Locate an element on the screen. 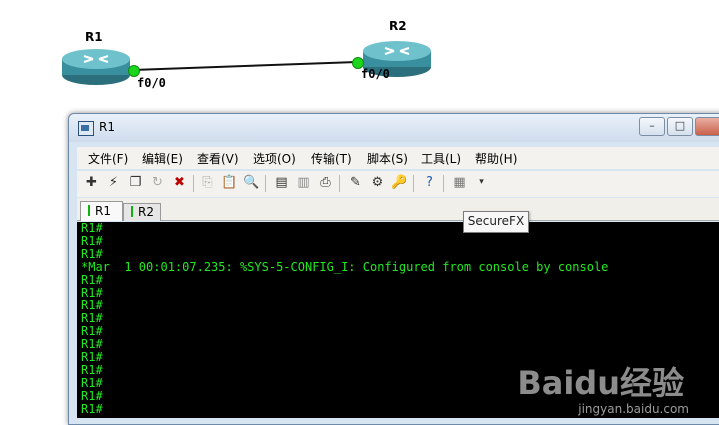  watermark-url: jingyan.baidu.com is located at coordinates (633, 409).